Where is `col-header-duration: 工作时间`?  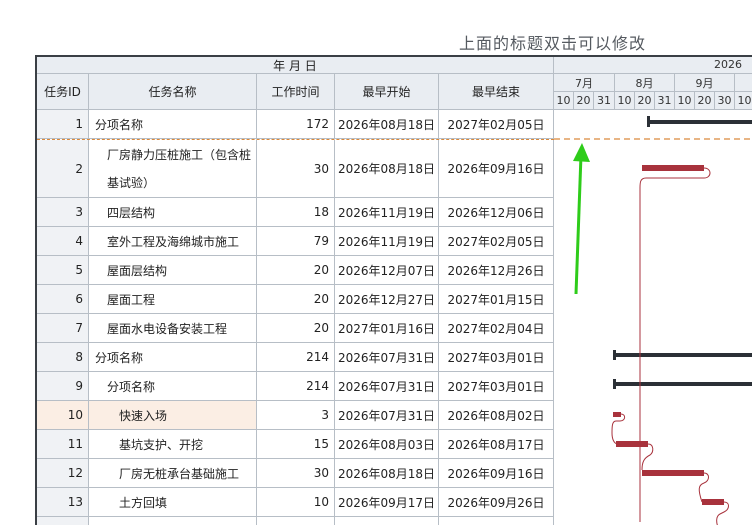
col-header-duration: 工作时间 is located at coordinates (296, 92).